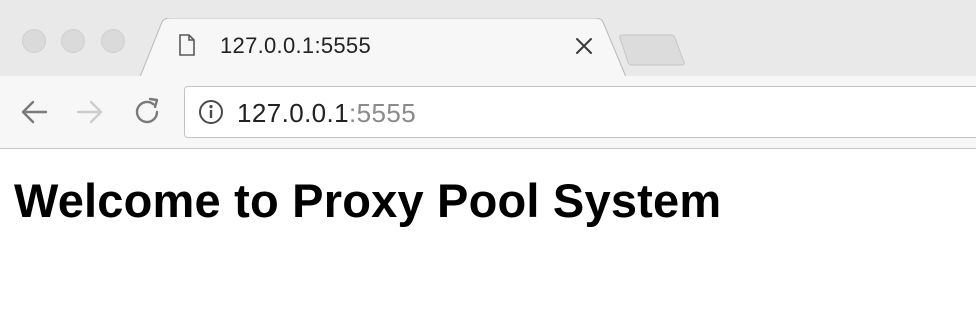 The height and width of the screenshot is (332, 976). What do you see at coordinates (73, 41) in the screenshot?
I see `window-minimize-button` at bounding box center [73, 41].